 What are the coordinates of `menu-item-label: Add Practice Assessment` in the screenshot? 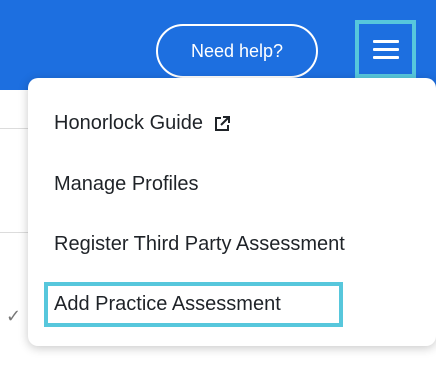 It's located at (167, 304).